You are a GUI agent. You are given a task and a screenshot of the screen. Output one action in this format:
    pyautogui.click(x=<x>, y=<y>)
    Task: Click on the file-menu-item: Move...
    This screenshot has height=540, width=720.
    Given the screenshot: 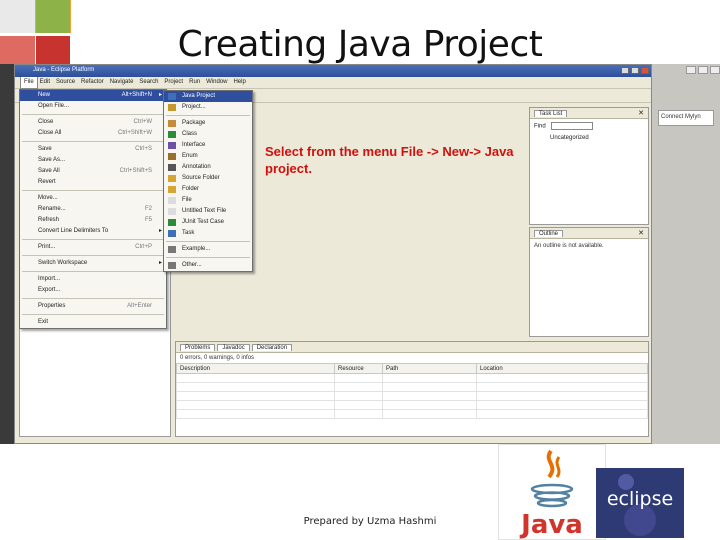 What is the action you would take?
    pyautogui.click(x=93, y=198)
    